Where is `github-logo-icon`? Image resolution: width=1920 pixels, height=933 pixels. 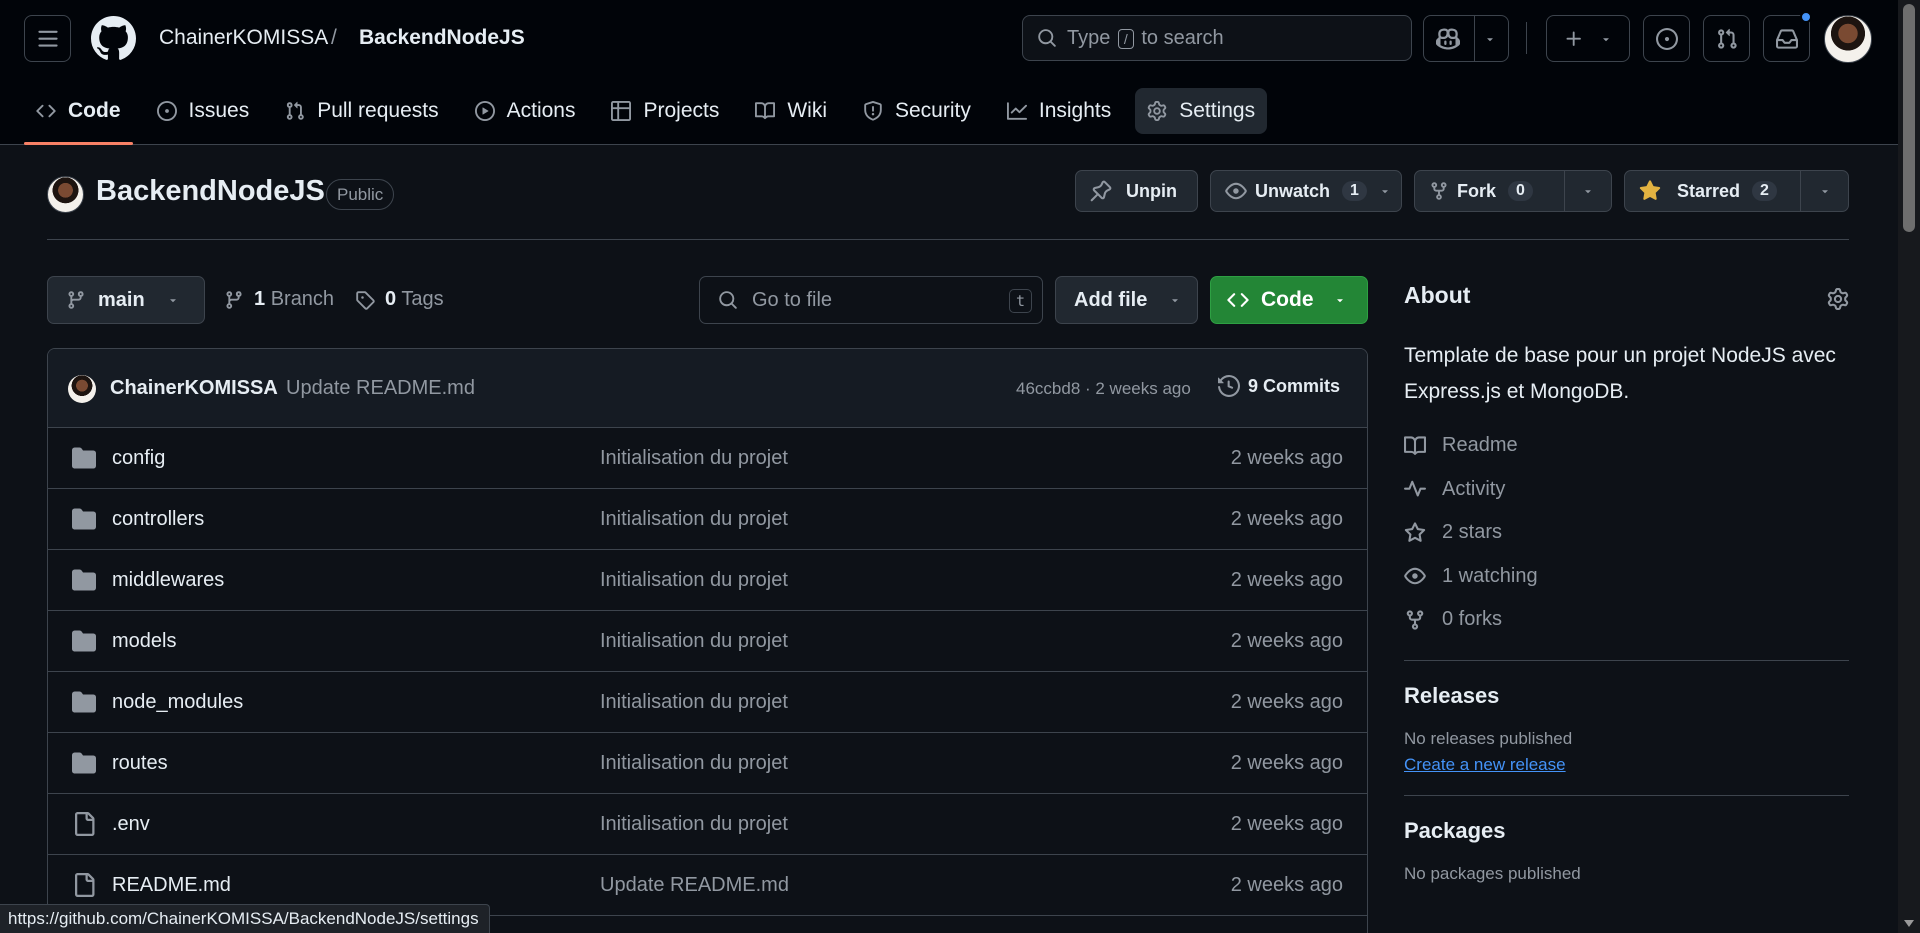
github-logo-icon is located at coordinates (113, 38).